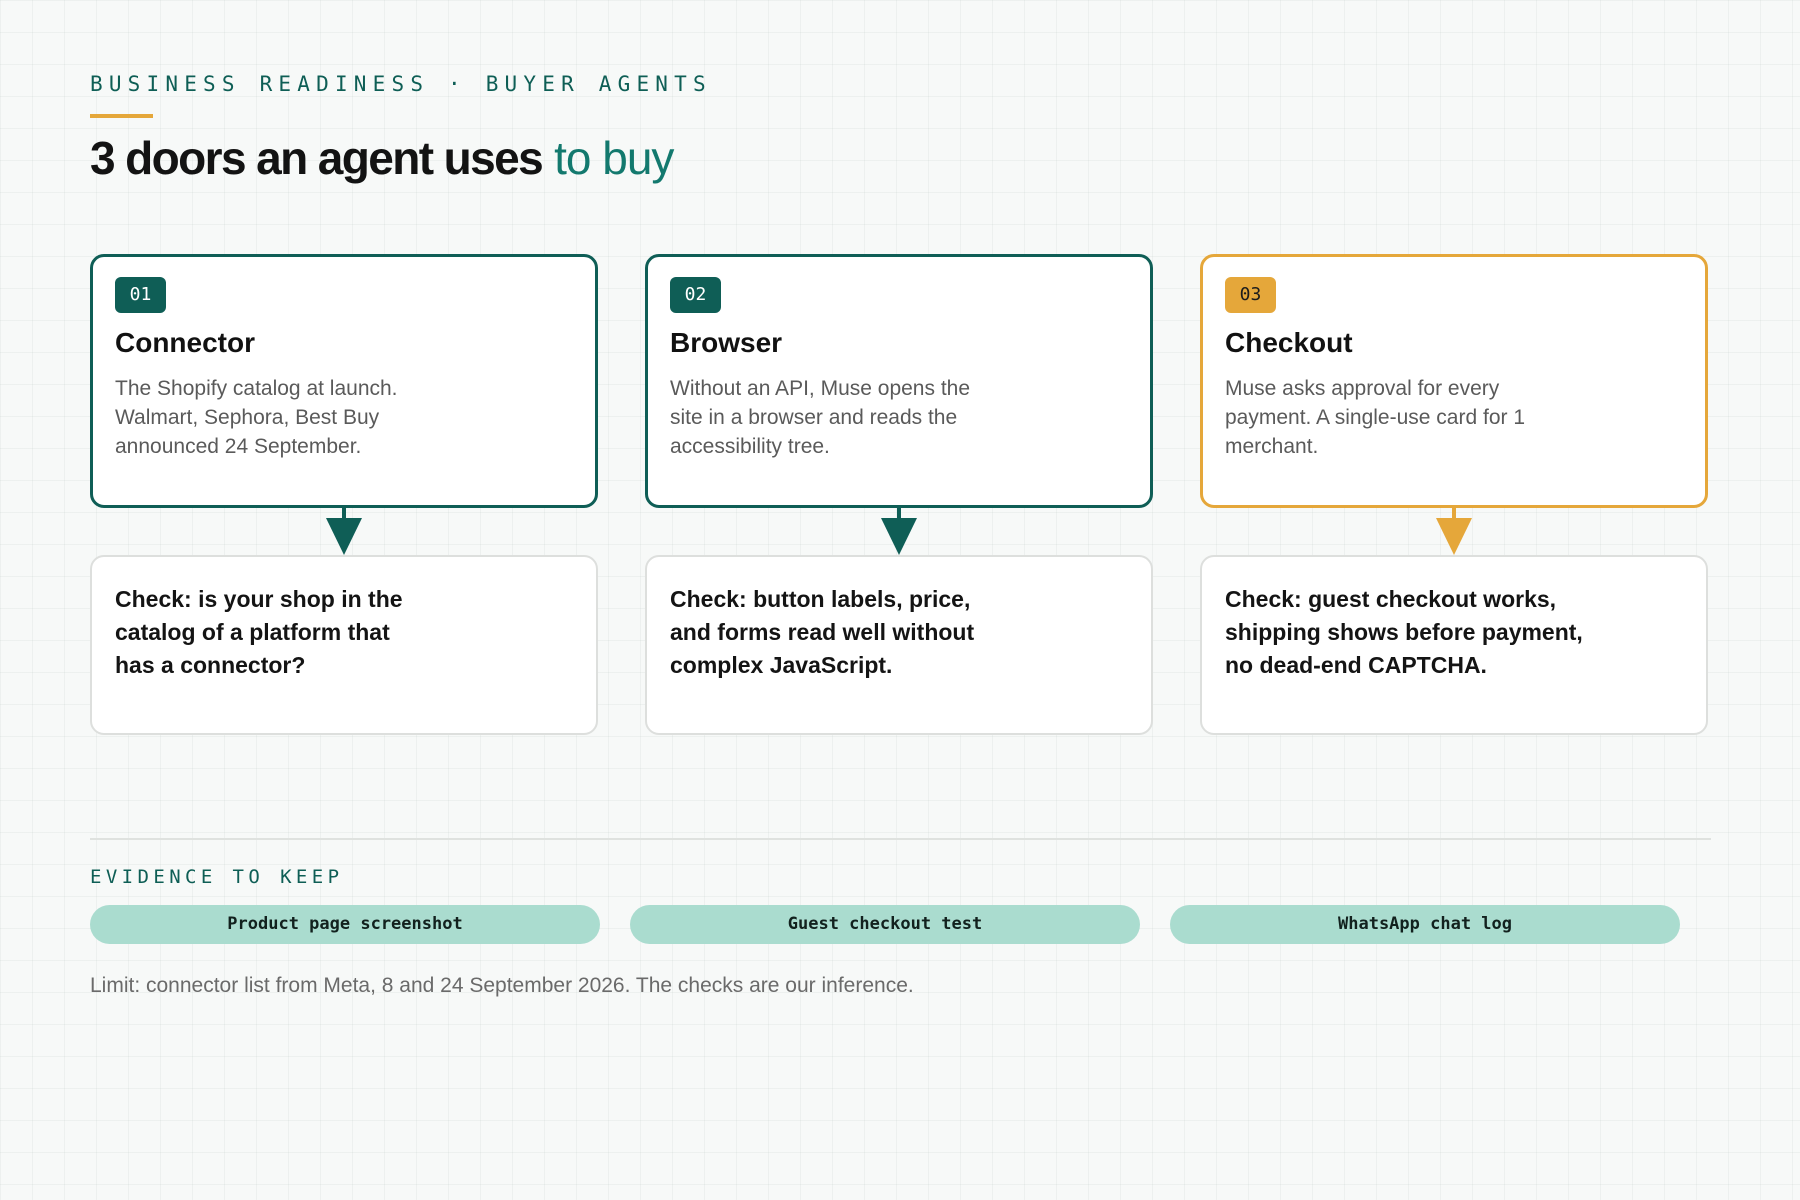  Describe the element at coordinates (217, 877) in the screenshot. I see `evidence-label: EVIDENCE TO KEEP` at that location.